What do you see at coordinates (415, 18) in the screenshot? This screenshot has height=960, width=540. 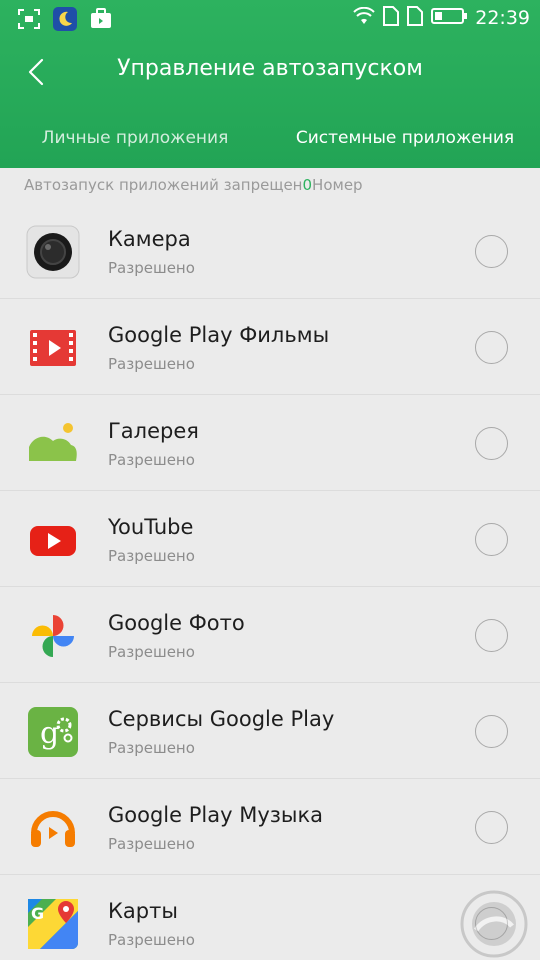 I see `sim-2-icon` at bounding box center [415, 18].